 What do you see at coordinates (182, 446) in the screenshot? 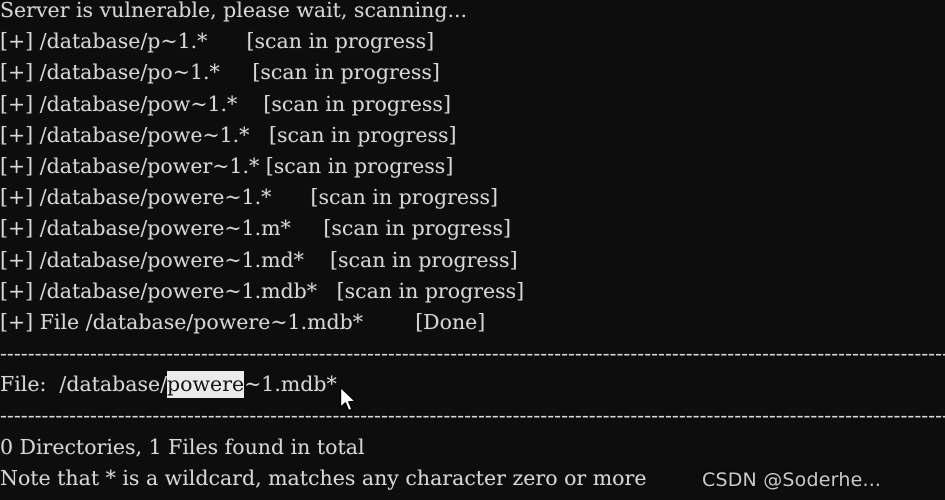
I see `summary-count-line: 0 Directories, 1 Files found in total` at bounding box center [182, 446].